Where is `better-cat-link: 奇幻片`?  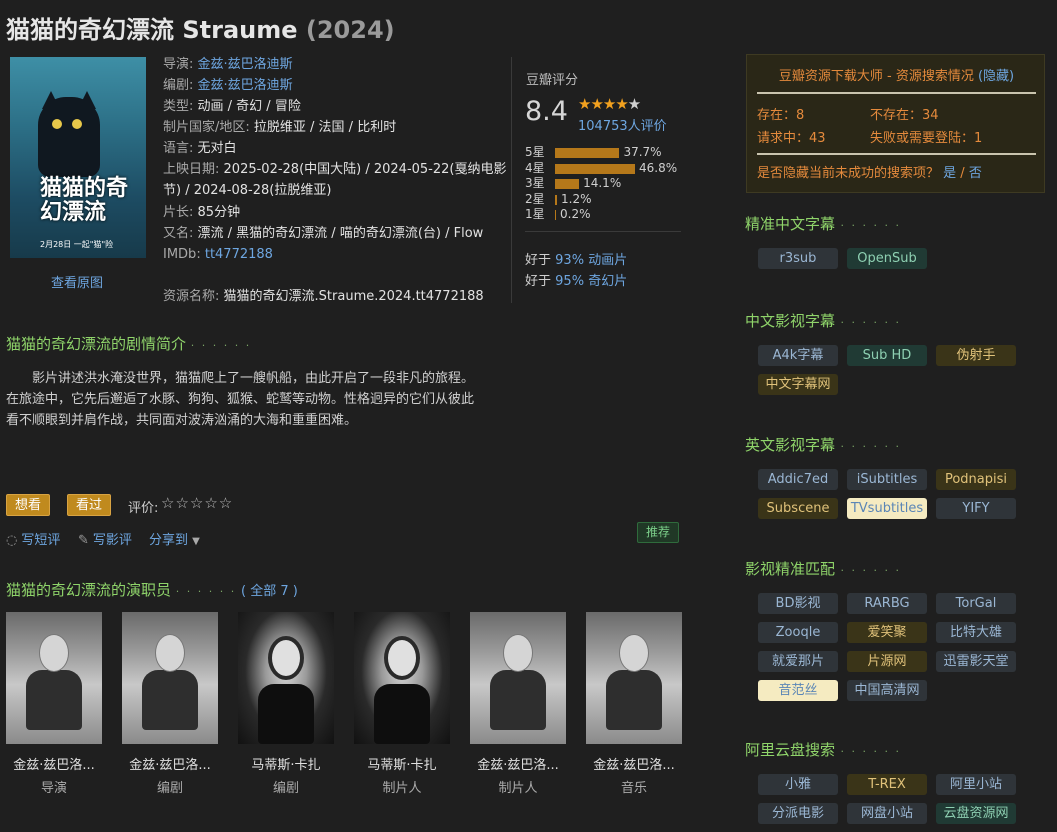
better-cat-link: 奇幻片 is located at coordinates (607, 281).